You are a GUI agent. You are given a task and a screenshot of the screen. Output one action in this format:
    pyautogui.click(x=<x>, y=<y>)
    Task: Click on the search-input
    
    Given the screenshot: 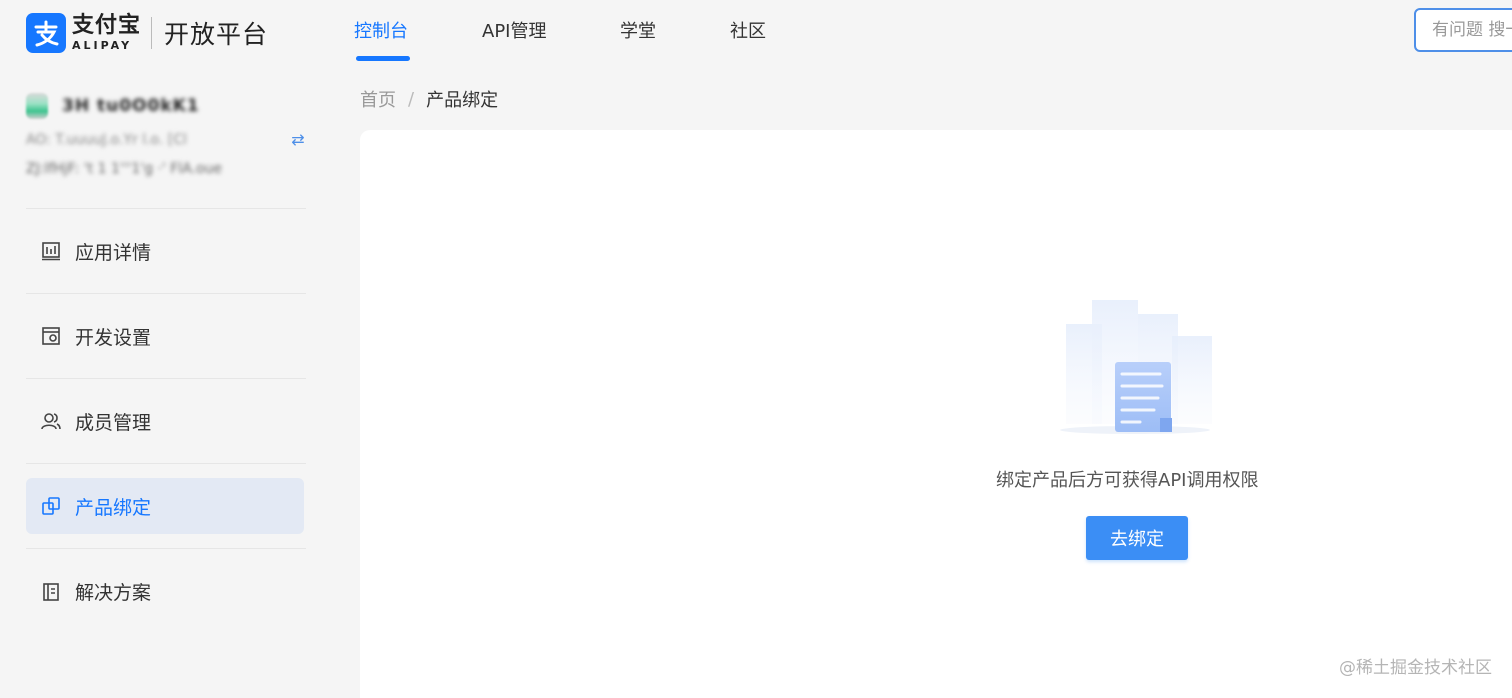 What is the action you would take?
    pyautogui.click(x=1472, y=30)
    